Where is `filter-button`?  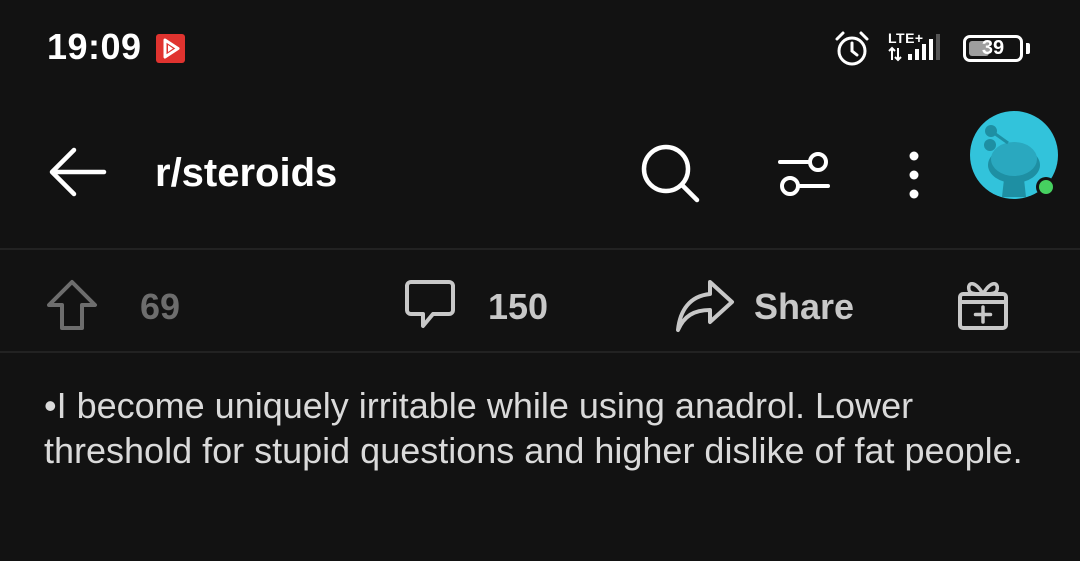
filter-button is located at coordinates (804, 175).